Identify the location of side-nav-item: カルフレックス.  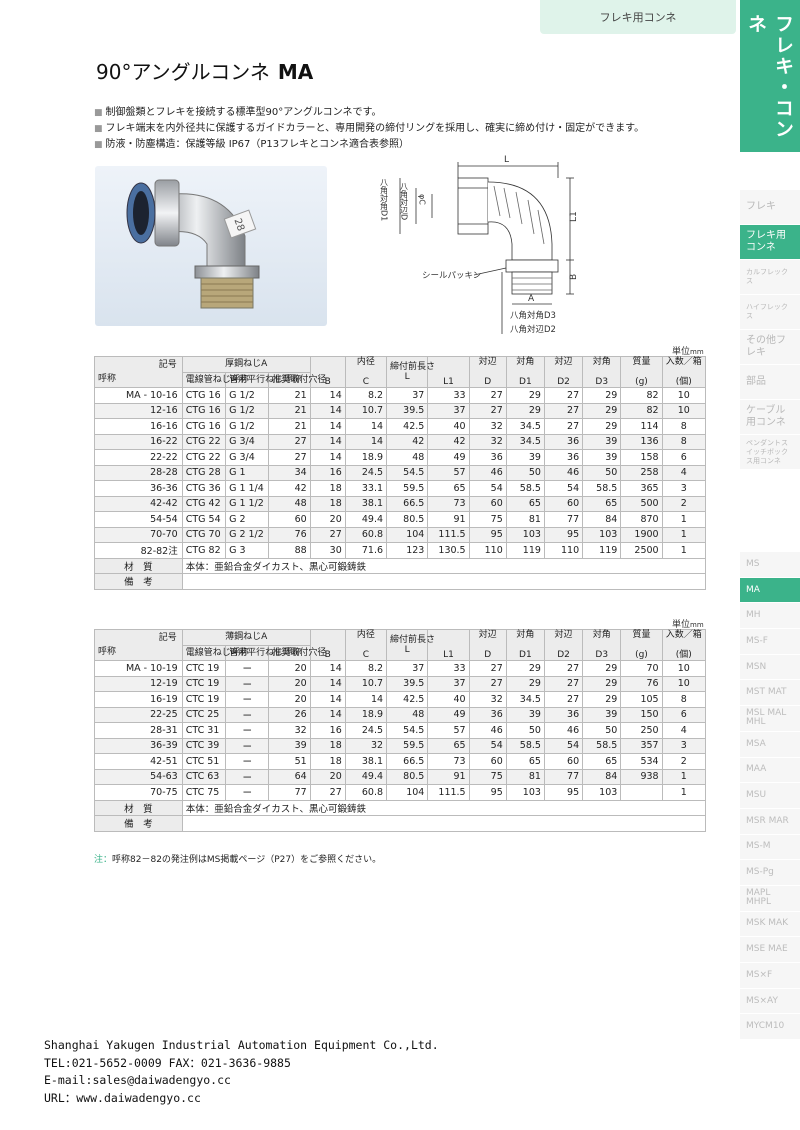
(770, 277).